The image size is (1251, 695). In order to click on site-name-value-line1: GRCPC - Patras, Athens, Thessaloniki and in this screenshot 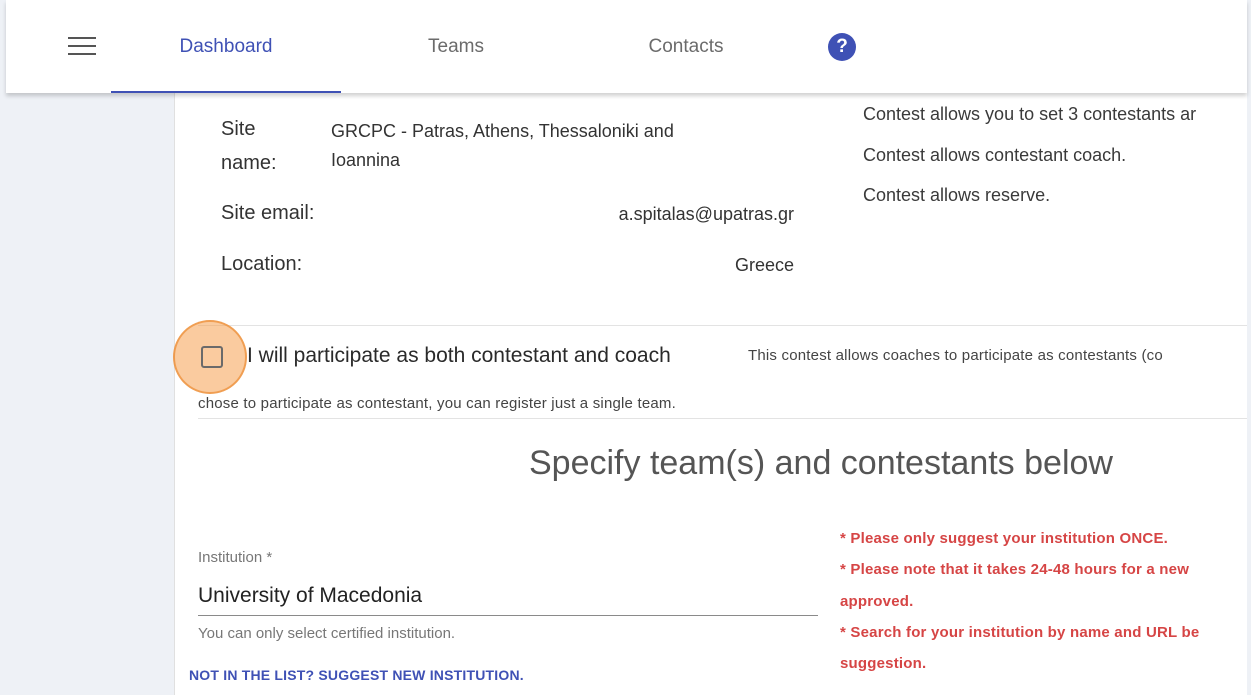, I will do `click(502, 131)`.